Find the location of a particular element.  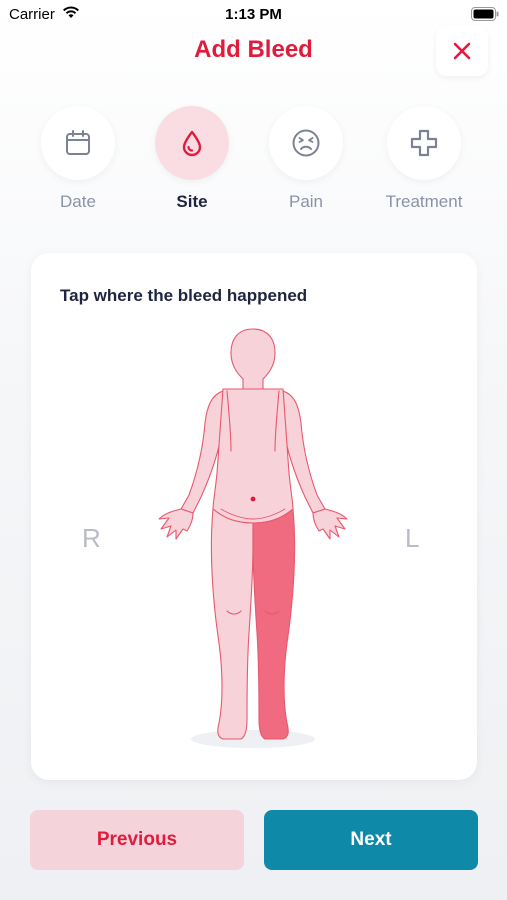

step-pain: Pain is located at coordinates (306, 159).